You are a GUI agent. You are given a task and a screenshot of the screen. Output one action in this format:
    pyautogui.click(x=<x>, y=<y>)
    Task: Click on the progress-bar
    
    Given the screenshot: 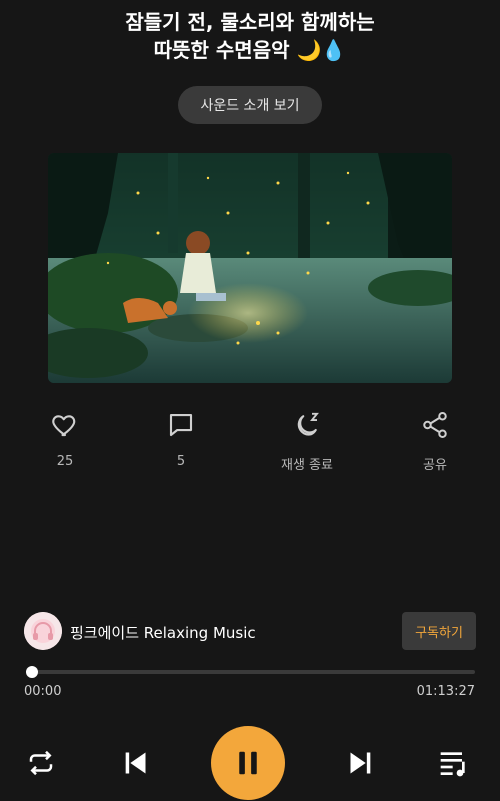 What is the action you would take?
    pyautogui.click(x=250, y=672)
    